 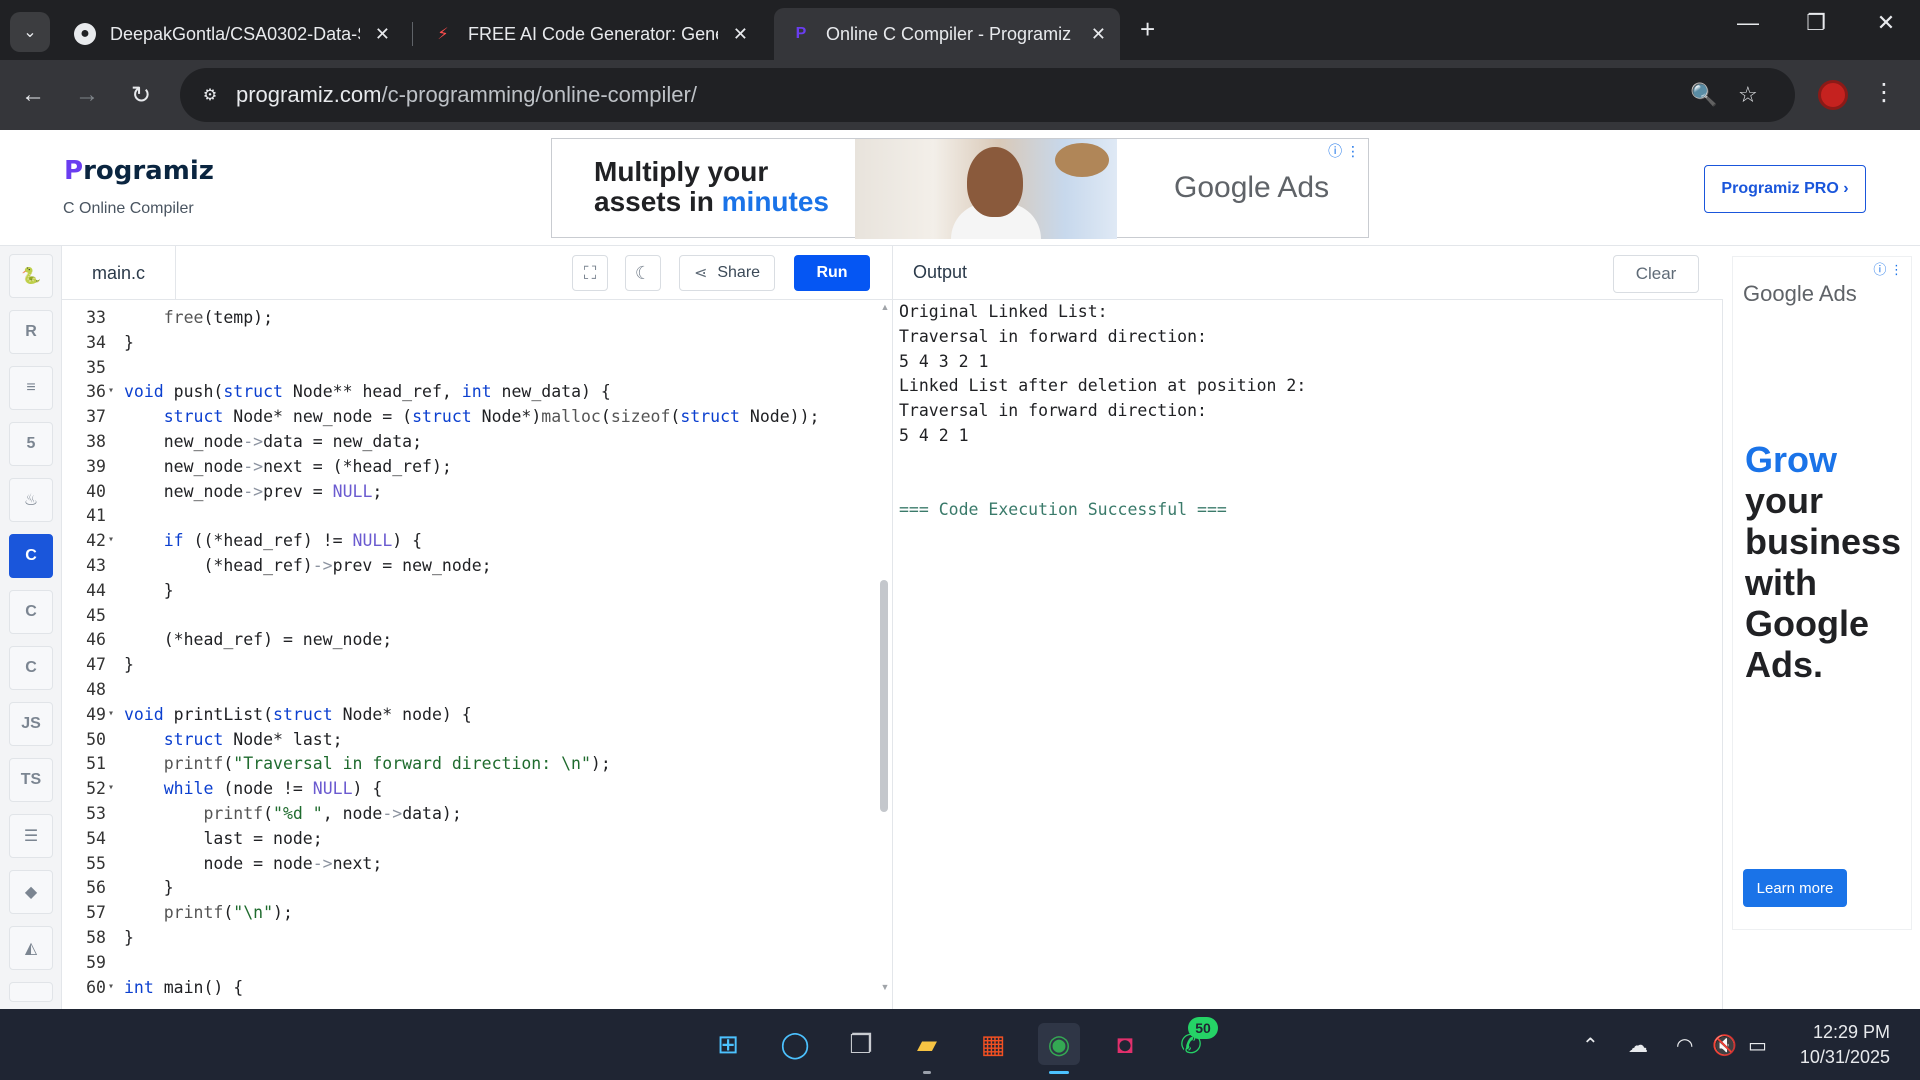 What do you see at coordinates (795, 1044) in the screenshot?
I see `search-icon: ◯` at bounding box center [795, 1044].